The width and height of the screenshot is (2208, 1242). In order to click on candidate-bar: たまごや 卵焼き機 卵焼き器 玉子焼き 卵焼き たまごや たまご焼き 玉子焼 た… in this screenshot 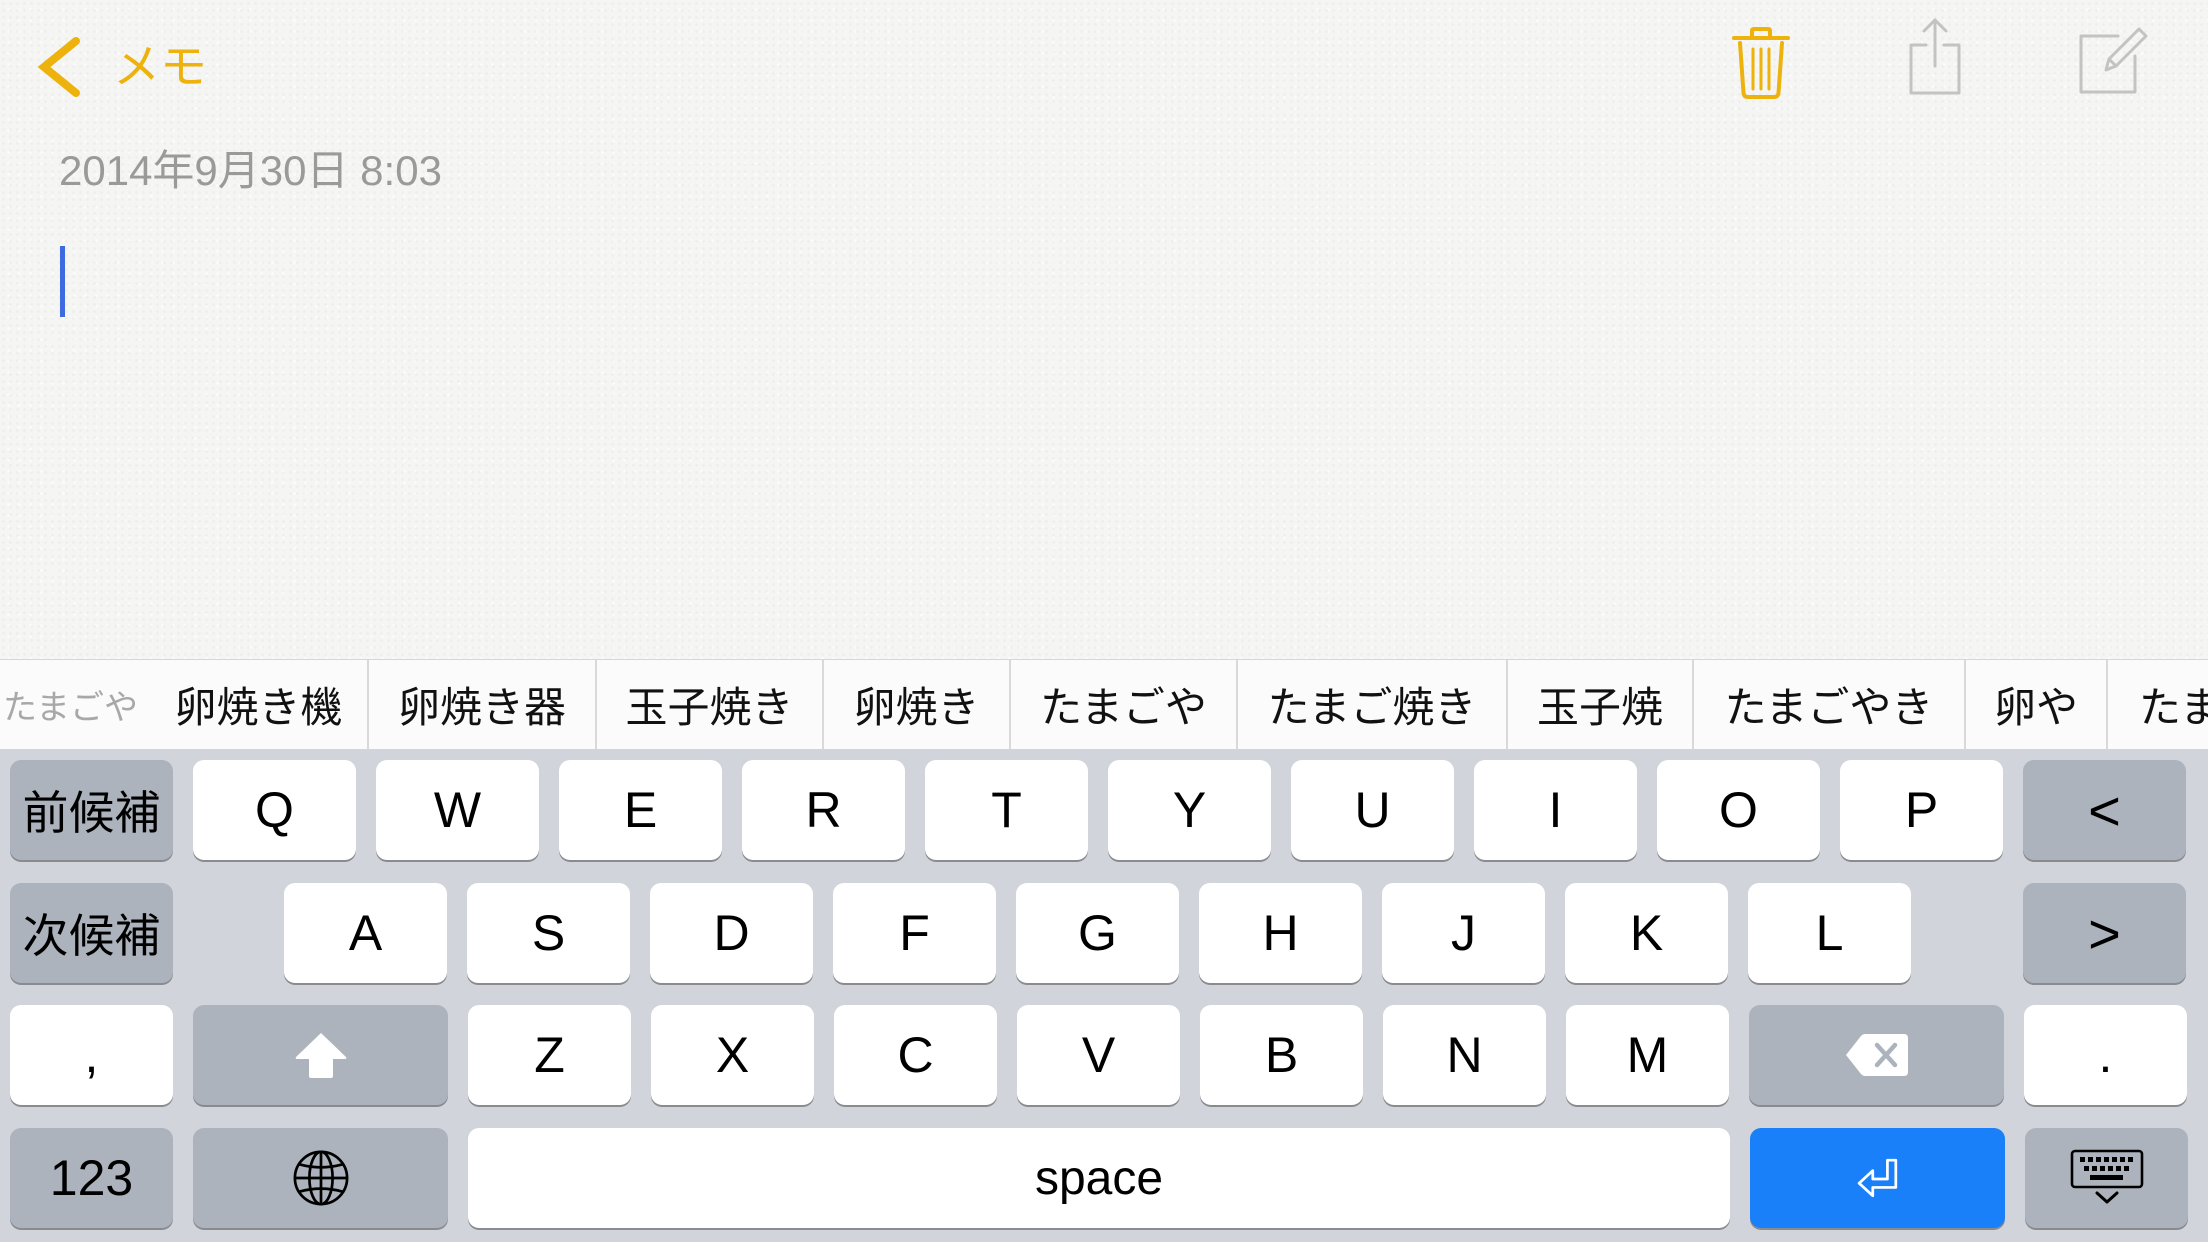, I will do `click(1104, 704)`.